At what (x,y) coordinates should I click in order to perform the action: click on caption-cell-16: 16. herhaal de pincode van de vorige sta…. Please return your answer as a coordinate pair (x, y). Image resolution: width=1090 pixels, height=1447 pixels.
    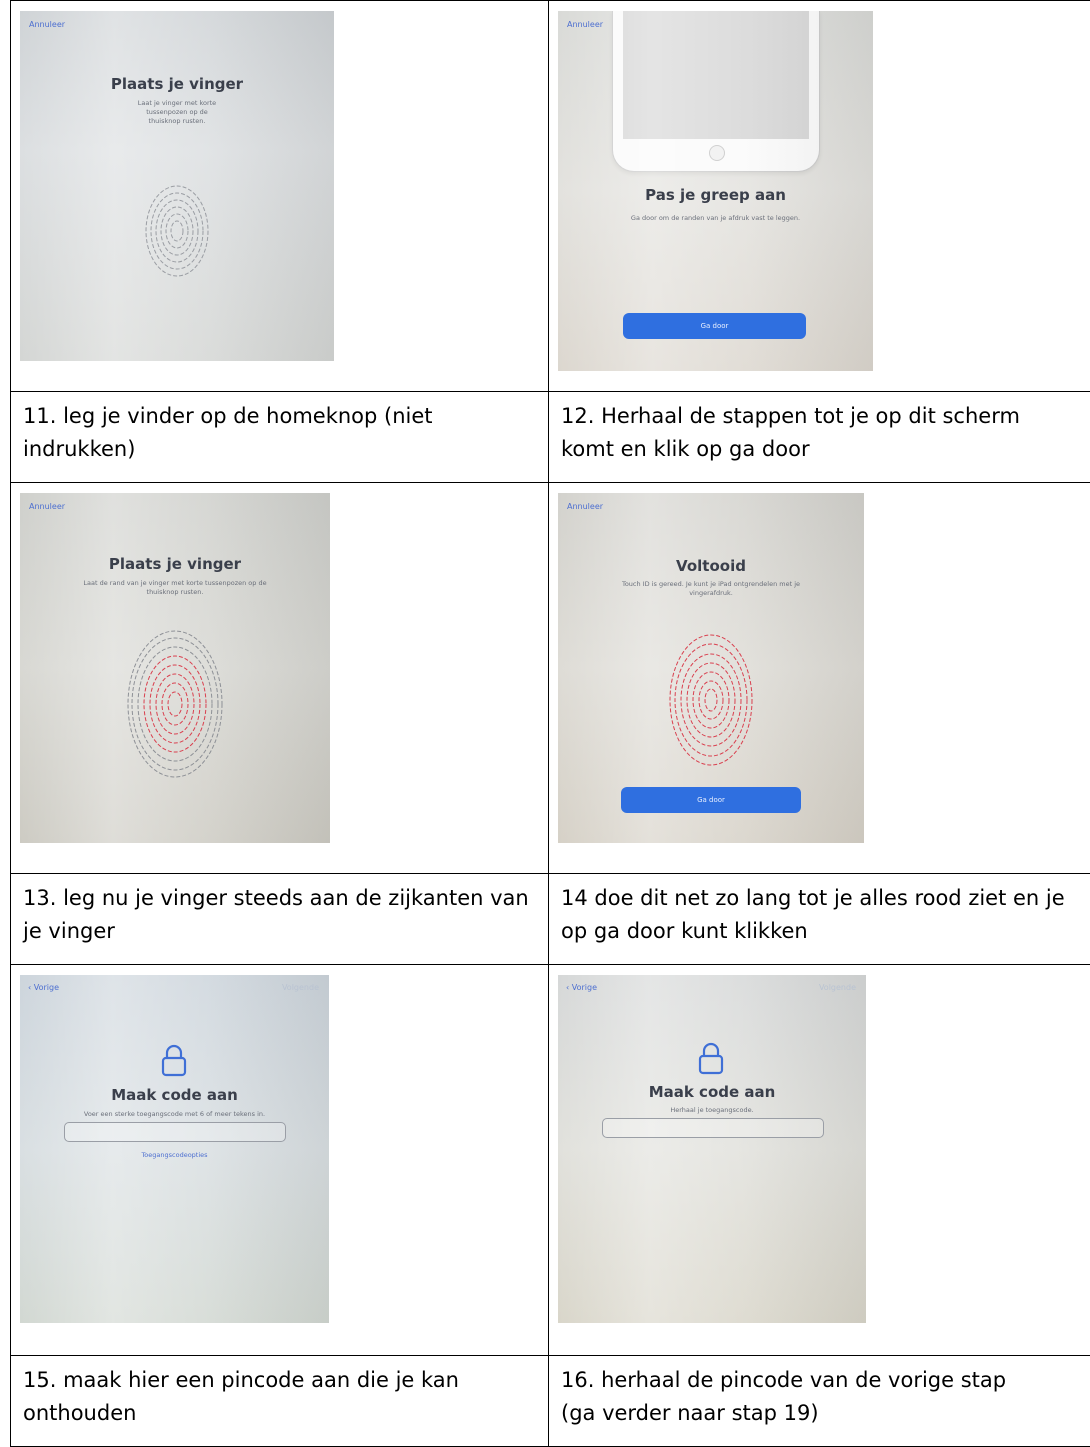
    Looking at the image, I should click on (819, 1401).